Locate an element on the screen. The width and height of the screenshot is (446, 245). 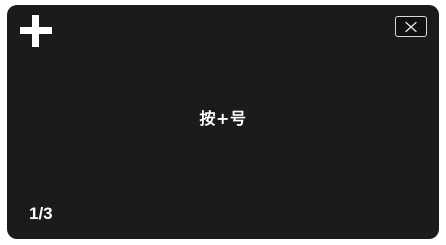
close-icon is located at coordinates (411, 27).